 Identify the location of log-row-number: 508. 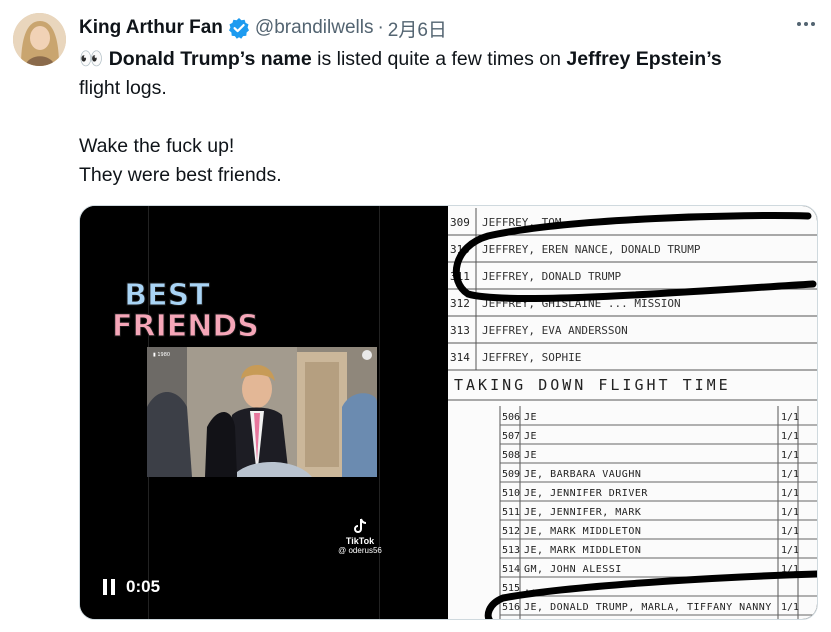
(511, 455).